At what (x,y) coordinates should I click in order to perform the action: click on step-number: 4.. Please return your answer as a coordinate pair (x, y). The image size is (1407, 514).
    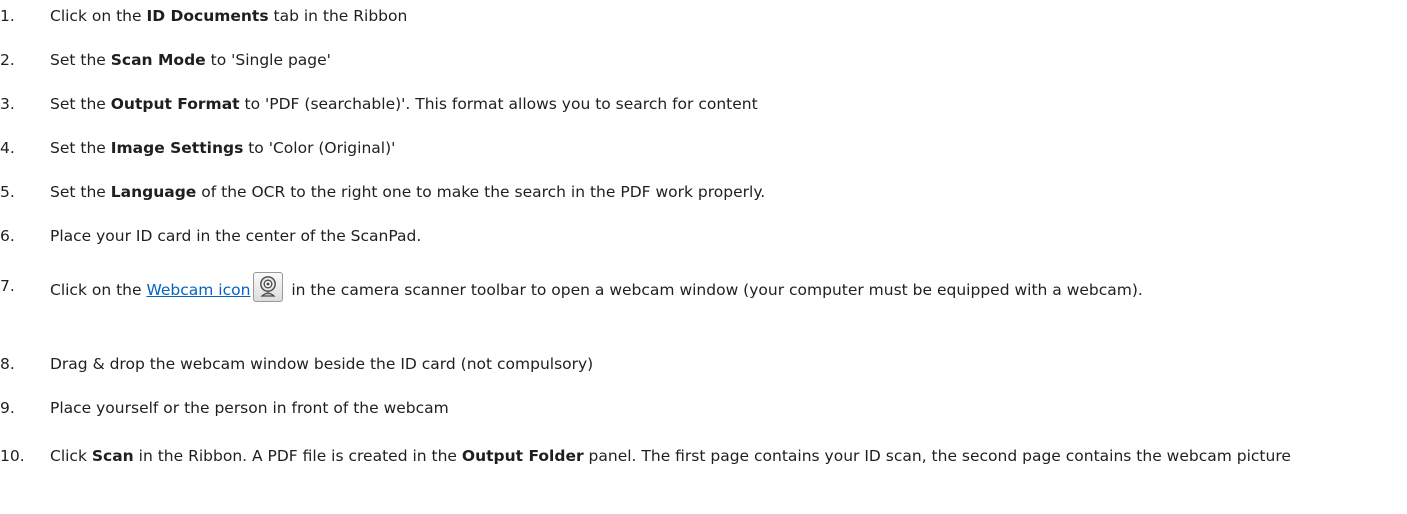
    Looking at the image, I should click on (7, 148).